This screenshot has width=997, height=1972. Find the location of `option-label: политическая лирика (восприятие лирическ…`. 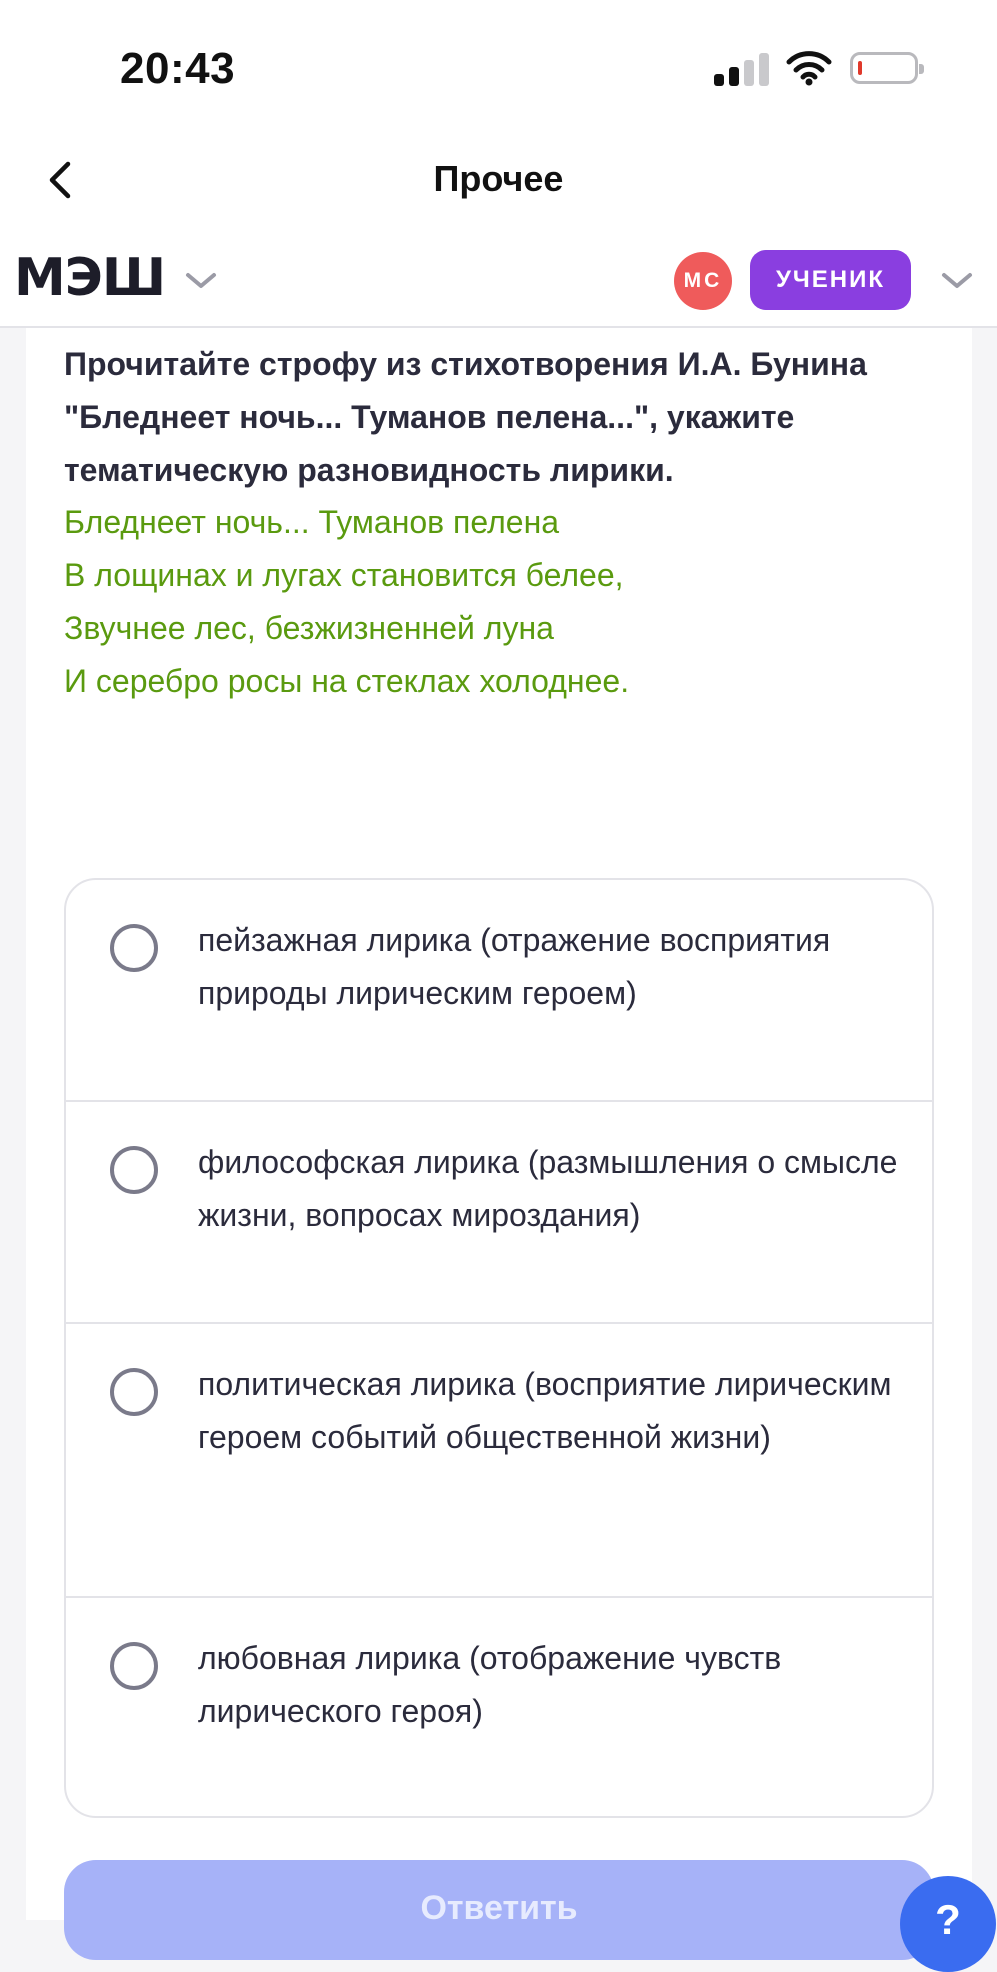

option-label: политическая лирика (восприятие лирическ… is located at coordinates (545, 1410).